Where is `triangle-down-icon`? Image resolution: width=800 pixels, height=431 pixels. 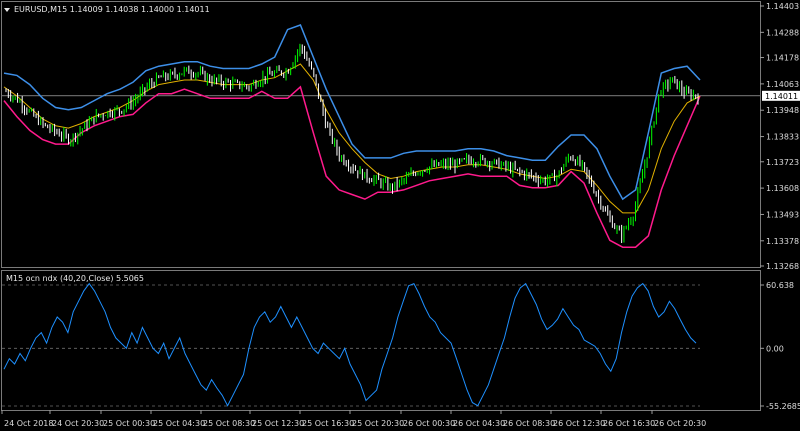 triangle-down-icon is located at coordinates (7, 10).